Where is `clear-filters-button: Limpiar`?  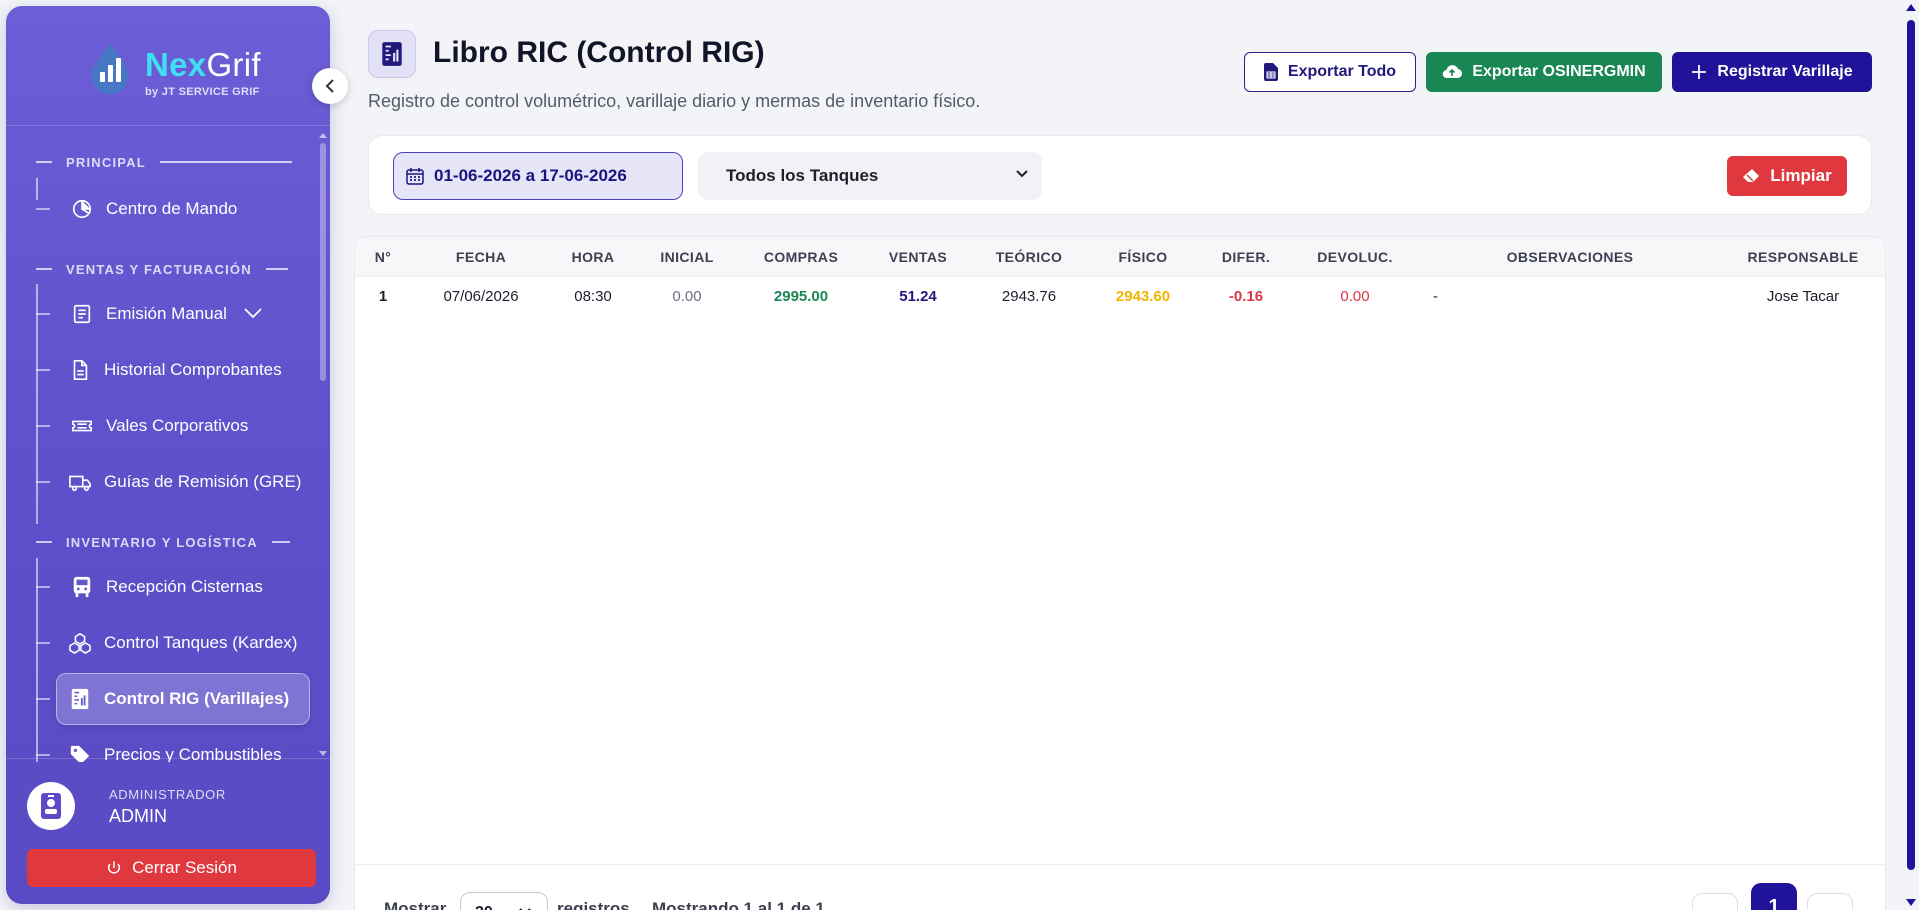
clear-filters-button: Limpiar is located at coordinates (1787, 176).